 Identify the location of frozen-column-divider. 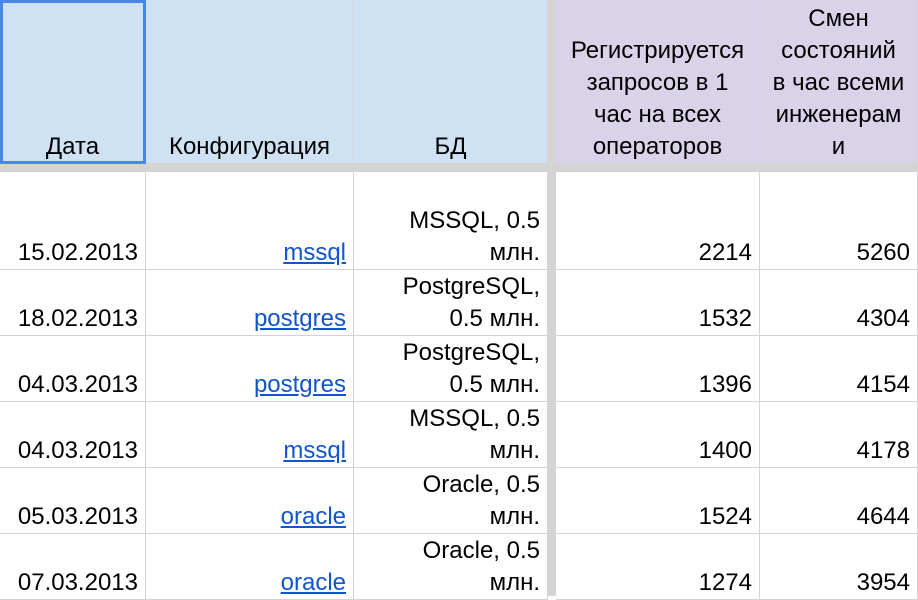
(552, 298).